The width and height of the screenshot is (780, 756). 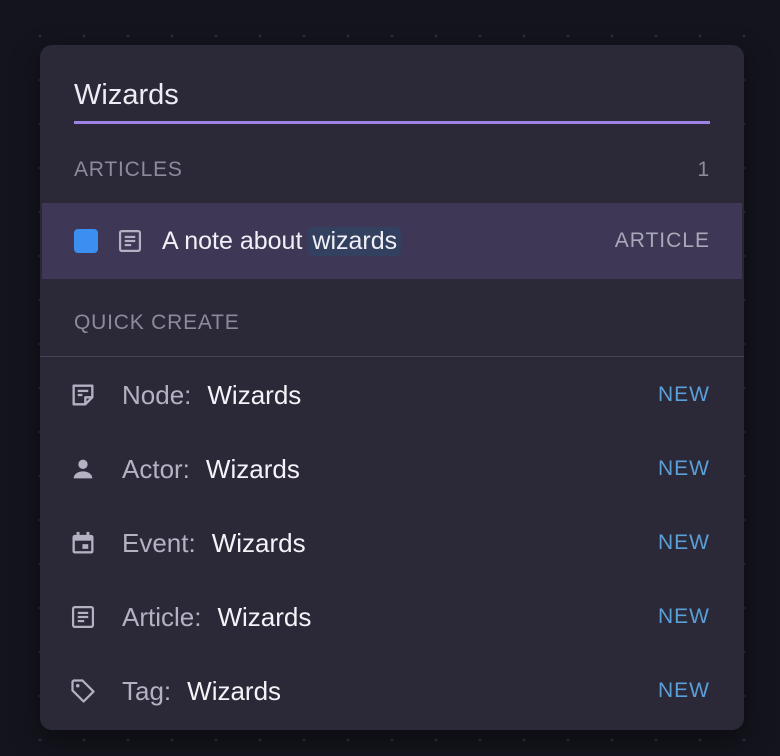 I want to click on article-title-prefix: A note about, so click(x=232, y=240).